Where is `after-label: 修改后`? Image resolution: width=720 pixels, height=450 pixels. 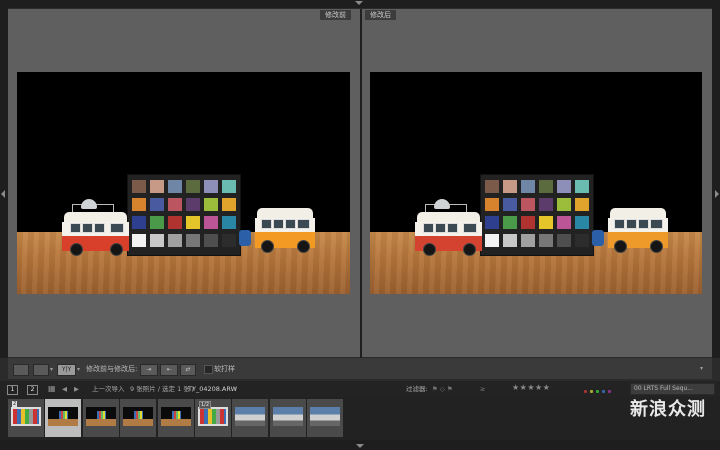 after-label: 修改后 is located at coordinates (380, 15).